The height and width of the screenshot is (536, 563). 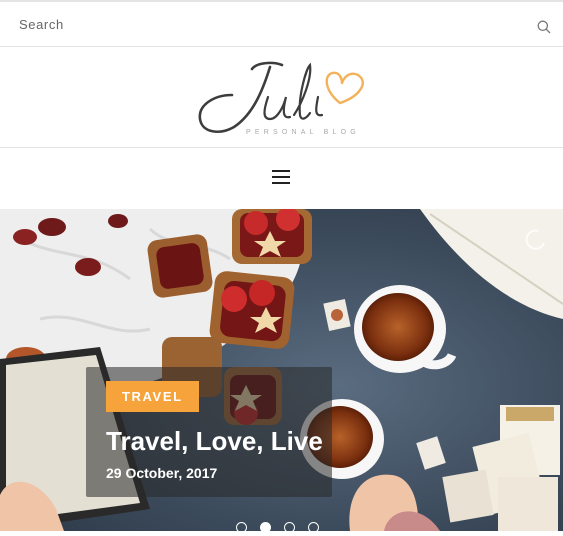 I want to click on site-logo, so click(x=285, y=94).